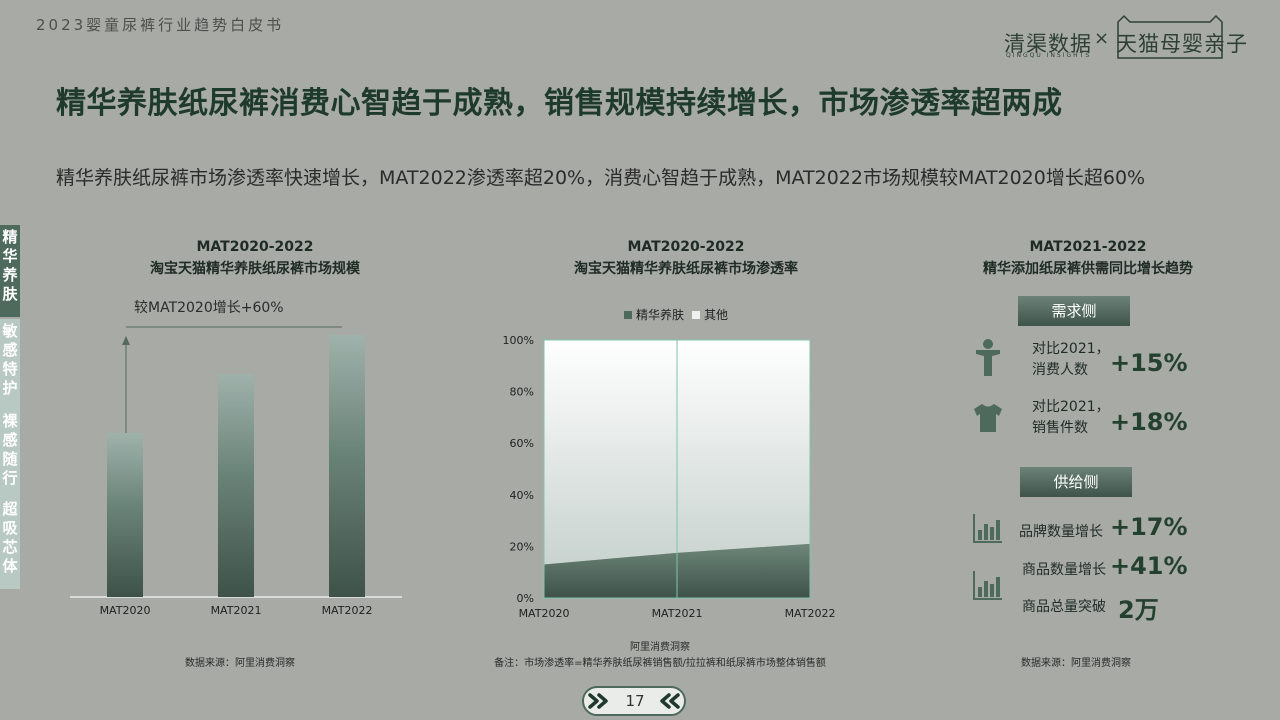 Image resolution: width=1280 pixels, height=720 pixels. What do you see at coordinates (1149, 363) in the screenshot?
I see `demand-metric-1-value: +15%` at bounding box center [1149, 363].